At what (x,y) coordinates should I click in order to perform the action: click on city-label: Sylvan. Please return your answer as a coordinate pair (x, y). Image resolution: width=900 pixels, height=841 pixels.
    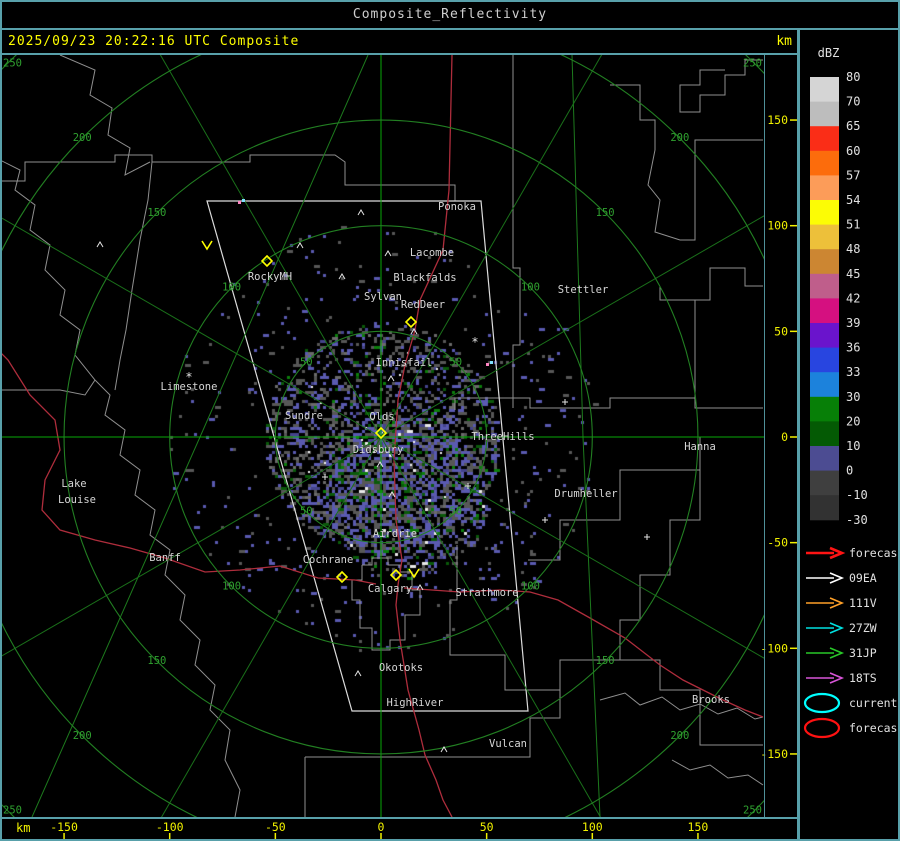
    Looking at the image, I should click on (383, 297).